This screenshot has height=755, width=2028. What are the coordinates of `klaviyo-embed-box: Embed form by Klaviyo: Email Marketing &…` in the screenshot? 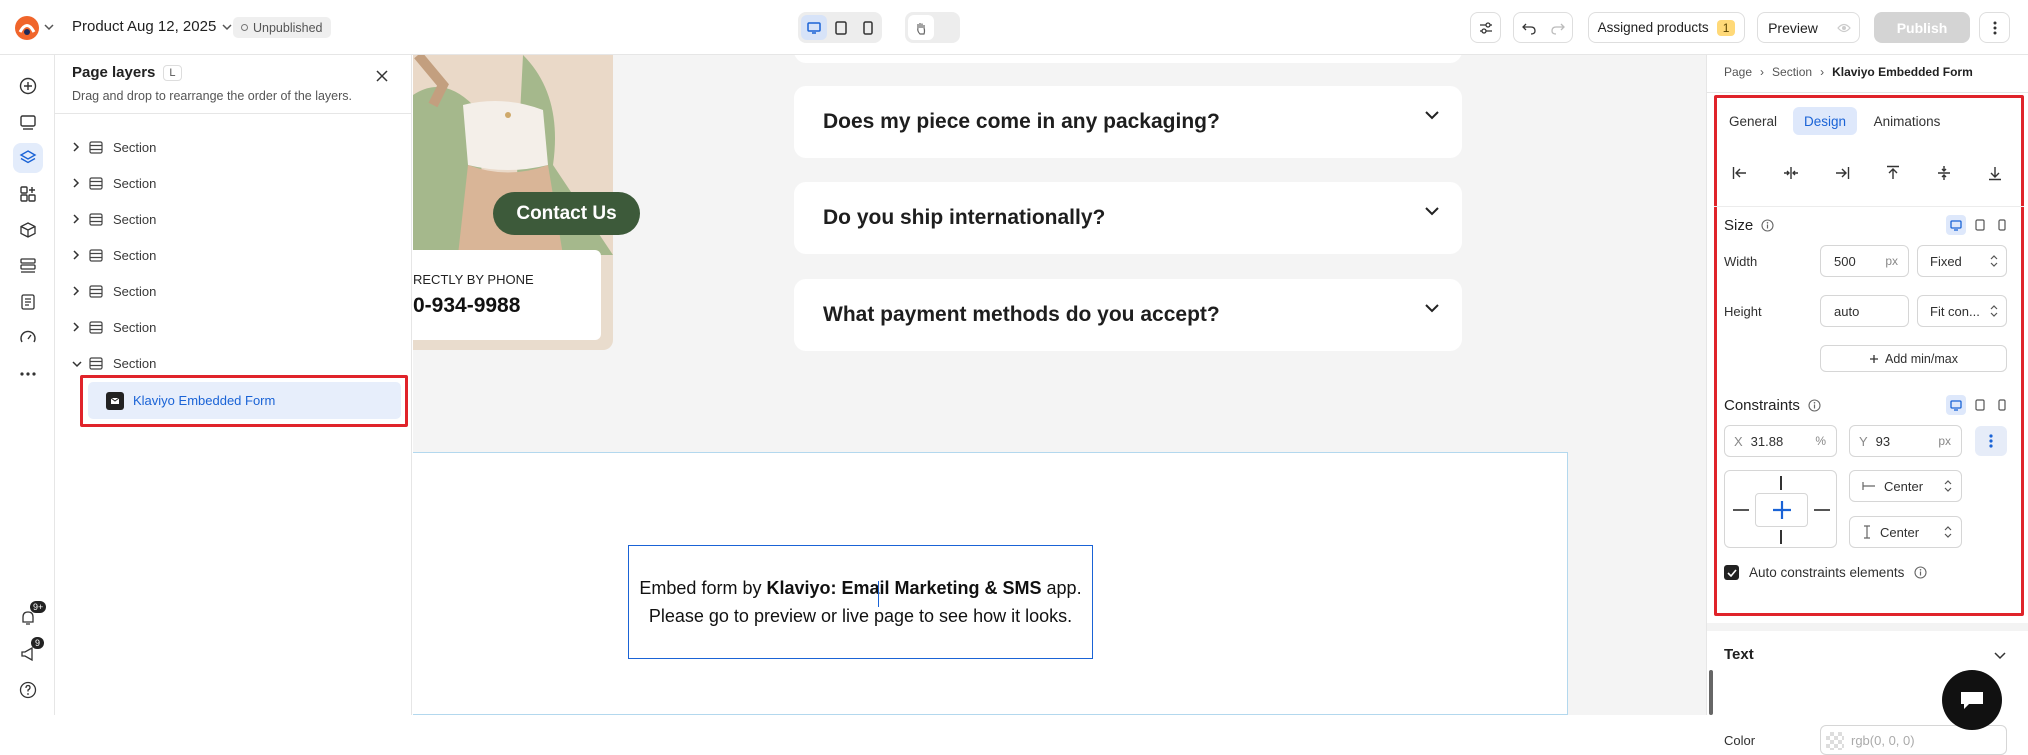 It's located at (860, 602).